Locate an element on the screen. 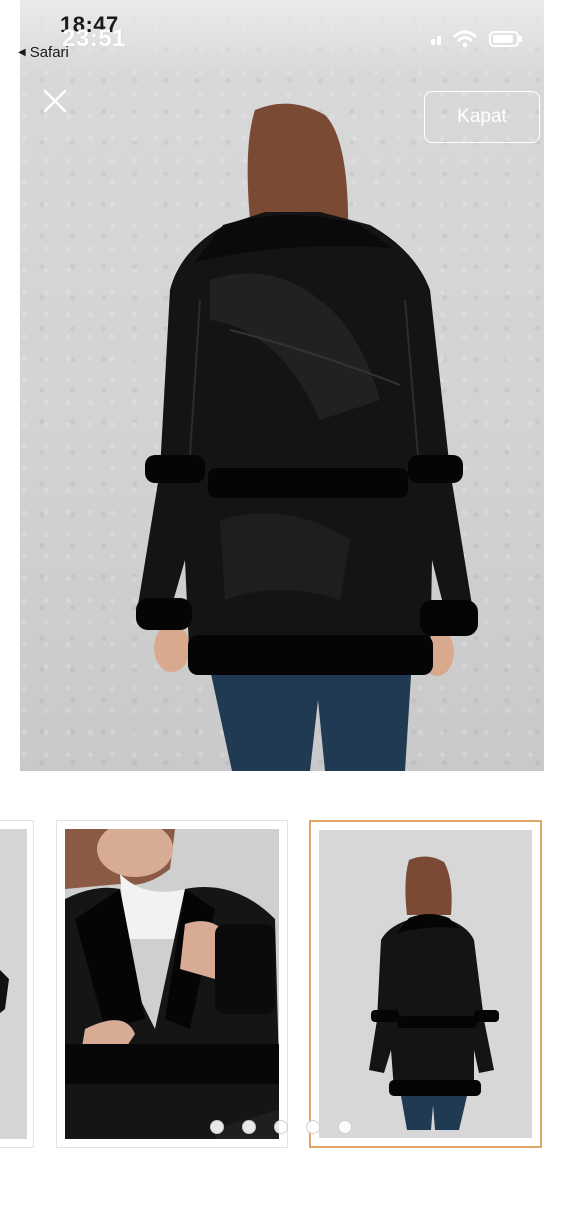 The image size is (563, 1219). wifi-icon is located at coordinates (465, 39).